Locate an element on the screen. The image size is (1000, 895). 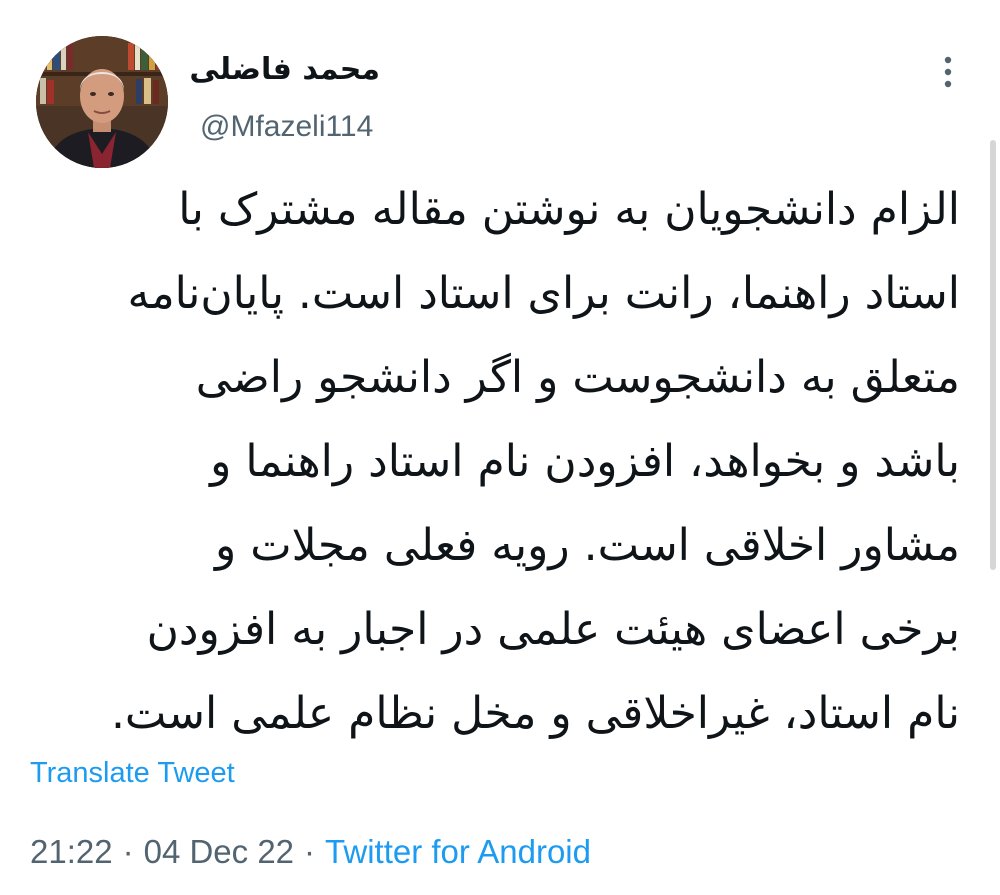
author-avatar is located at coordinates (102, 102).